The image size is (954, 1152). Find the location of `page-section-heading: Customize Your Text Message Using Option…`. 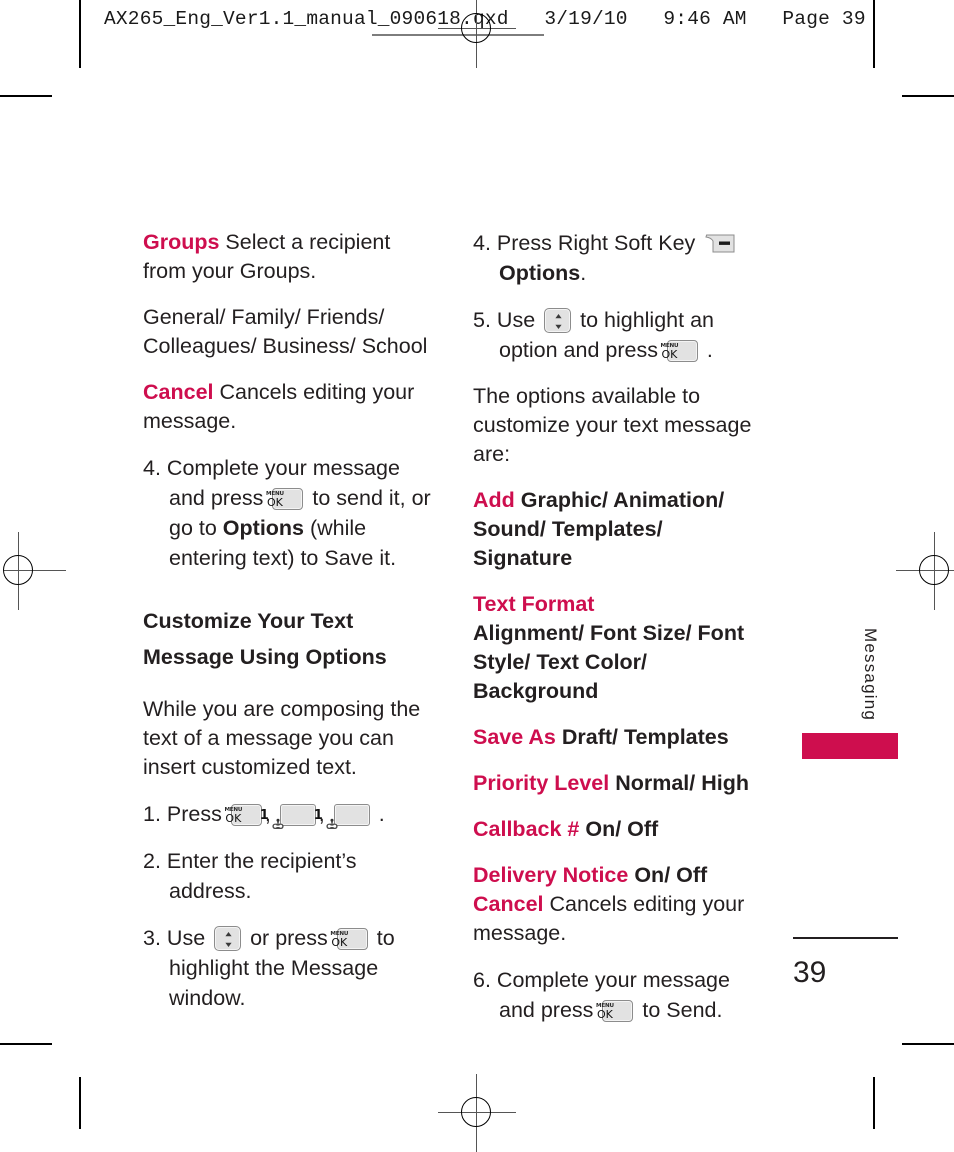

page-section-heading: Customize Your Text Message Using Option… is located at coordinates (265, 639).